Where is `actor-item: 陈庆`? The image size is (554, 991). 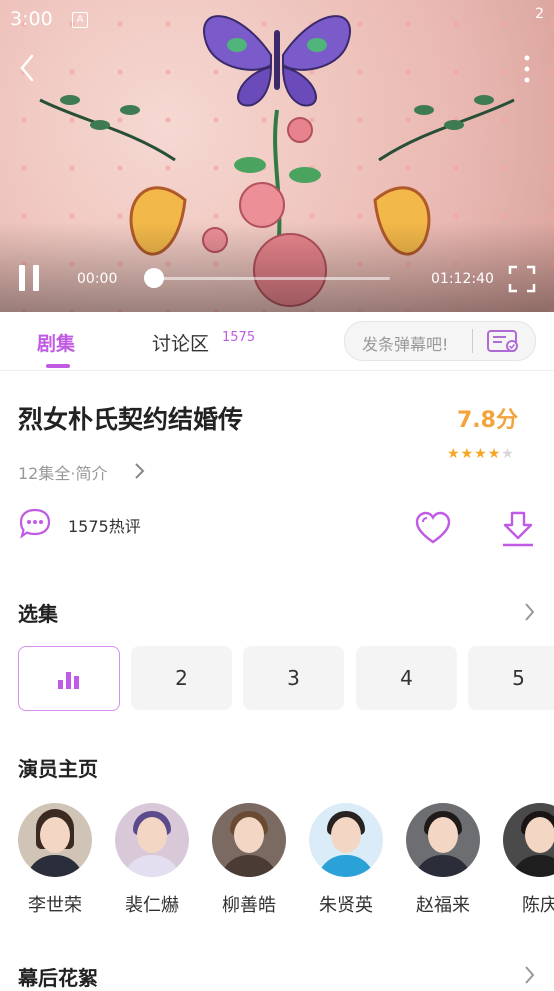 actor-item: 陈庆 is located at coordinates (524, 860).